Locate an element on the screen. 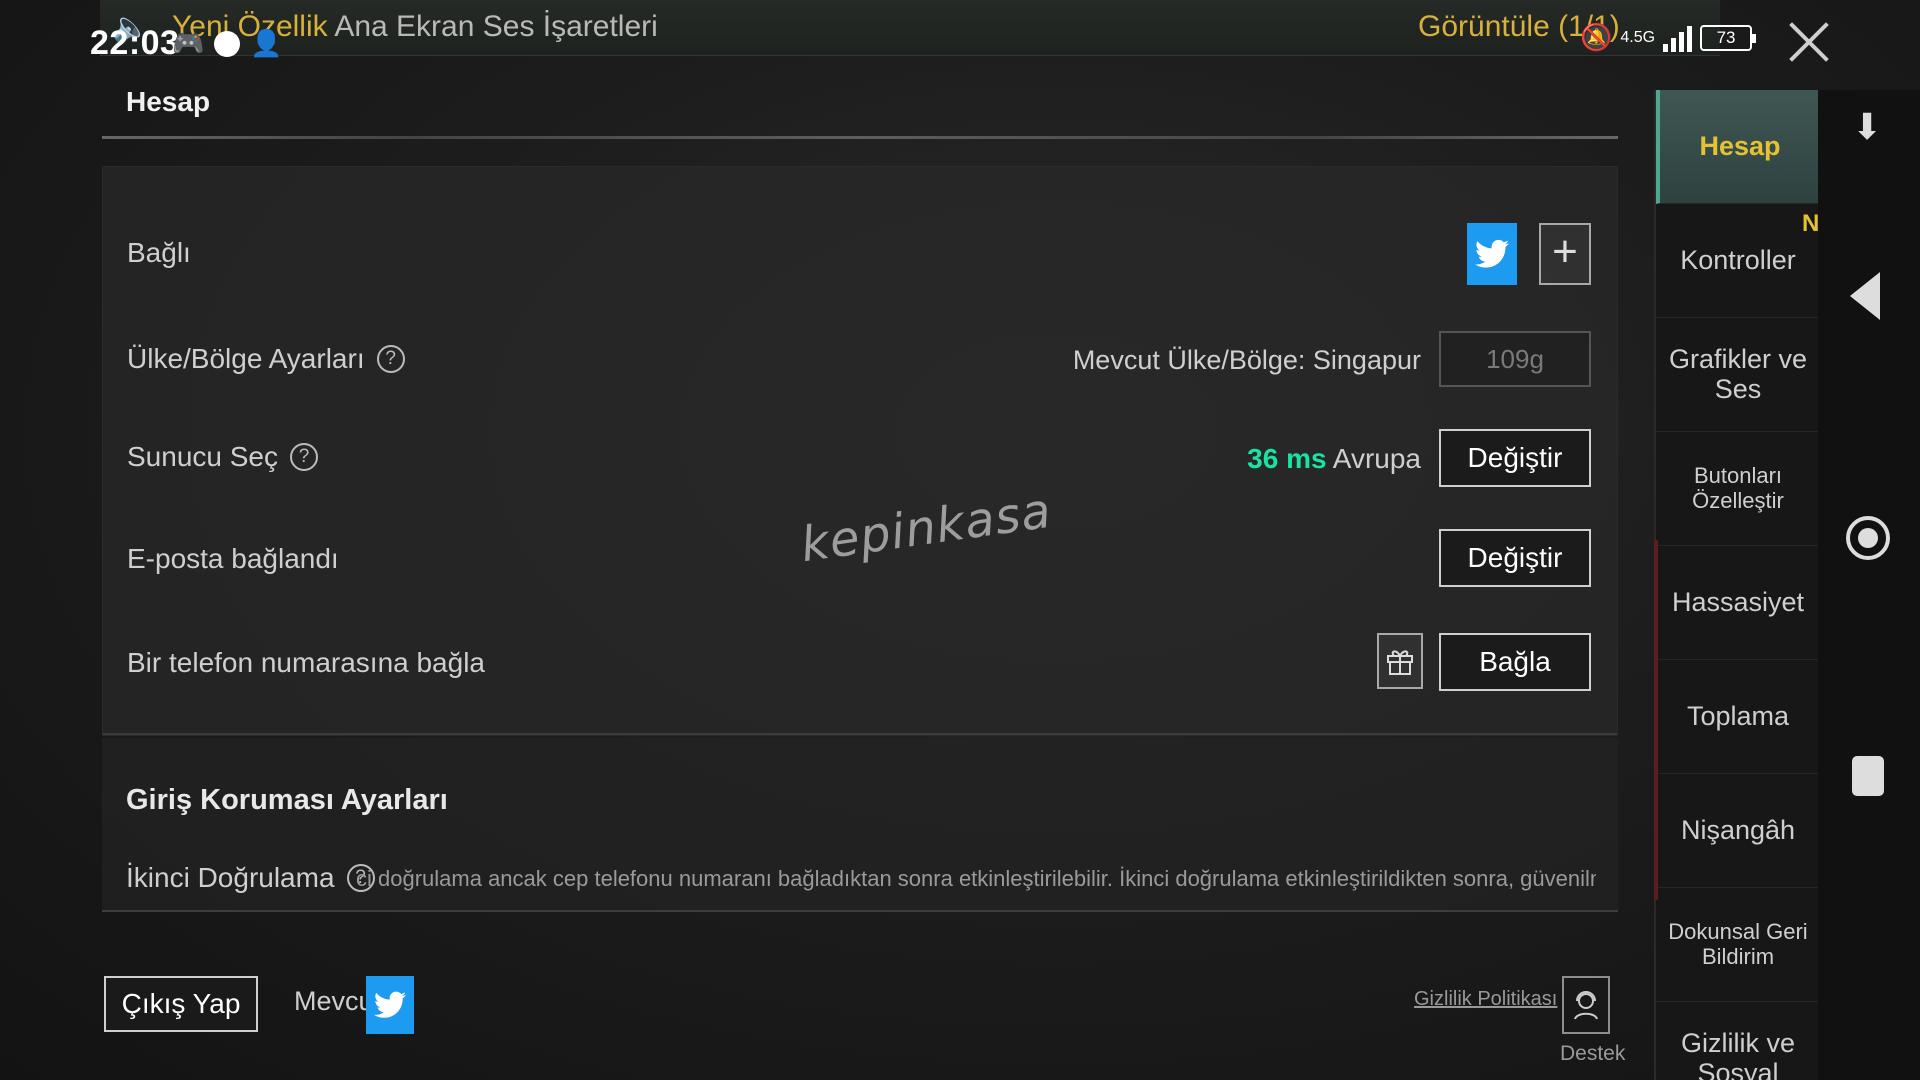  sidebar-item-haptics: Dokunsal Geri Bildirim is located at coordinates (1738, 945).